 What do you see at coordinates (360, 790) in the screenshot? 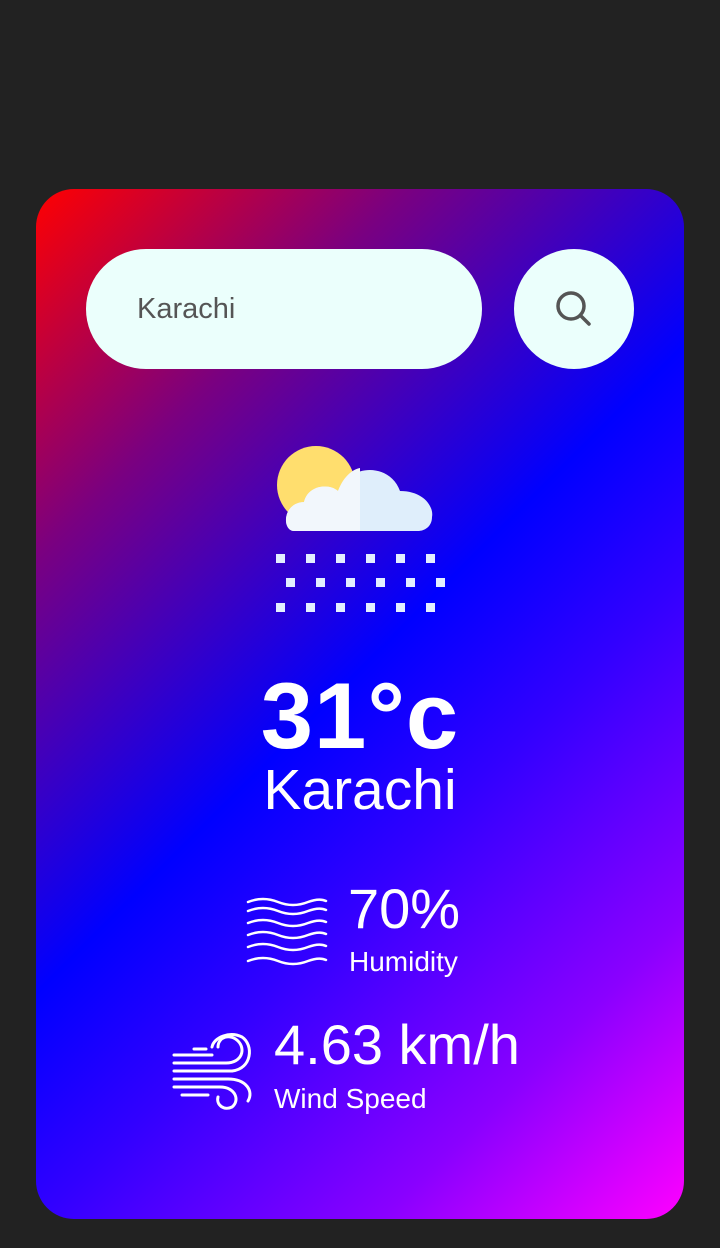
I see `city-name: Karachi` at bounding box center [360, 790].